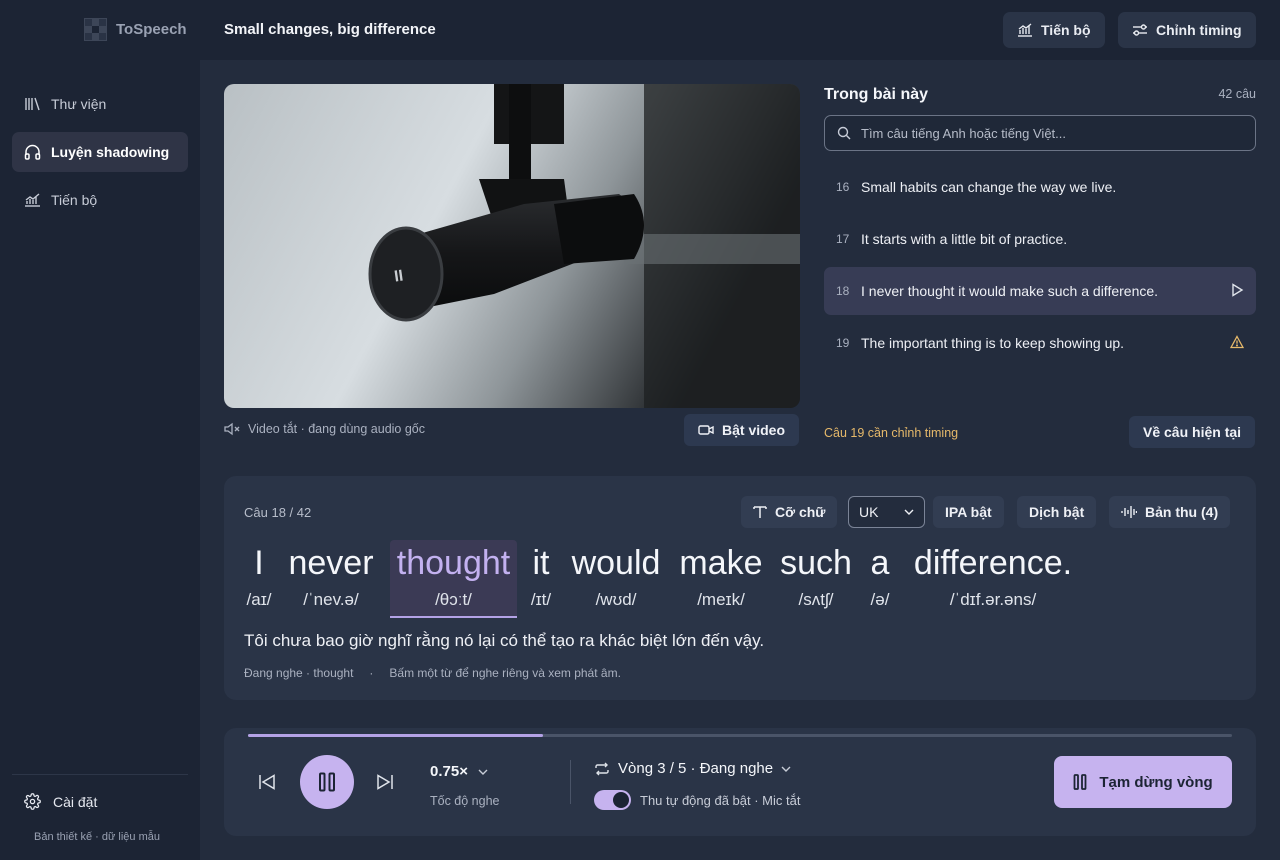 This screenshot has width=1280, height=860. I want to click on word-text: it, so click(541, 563).